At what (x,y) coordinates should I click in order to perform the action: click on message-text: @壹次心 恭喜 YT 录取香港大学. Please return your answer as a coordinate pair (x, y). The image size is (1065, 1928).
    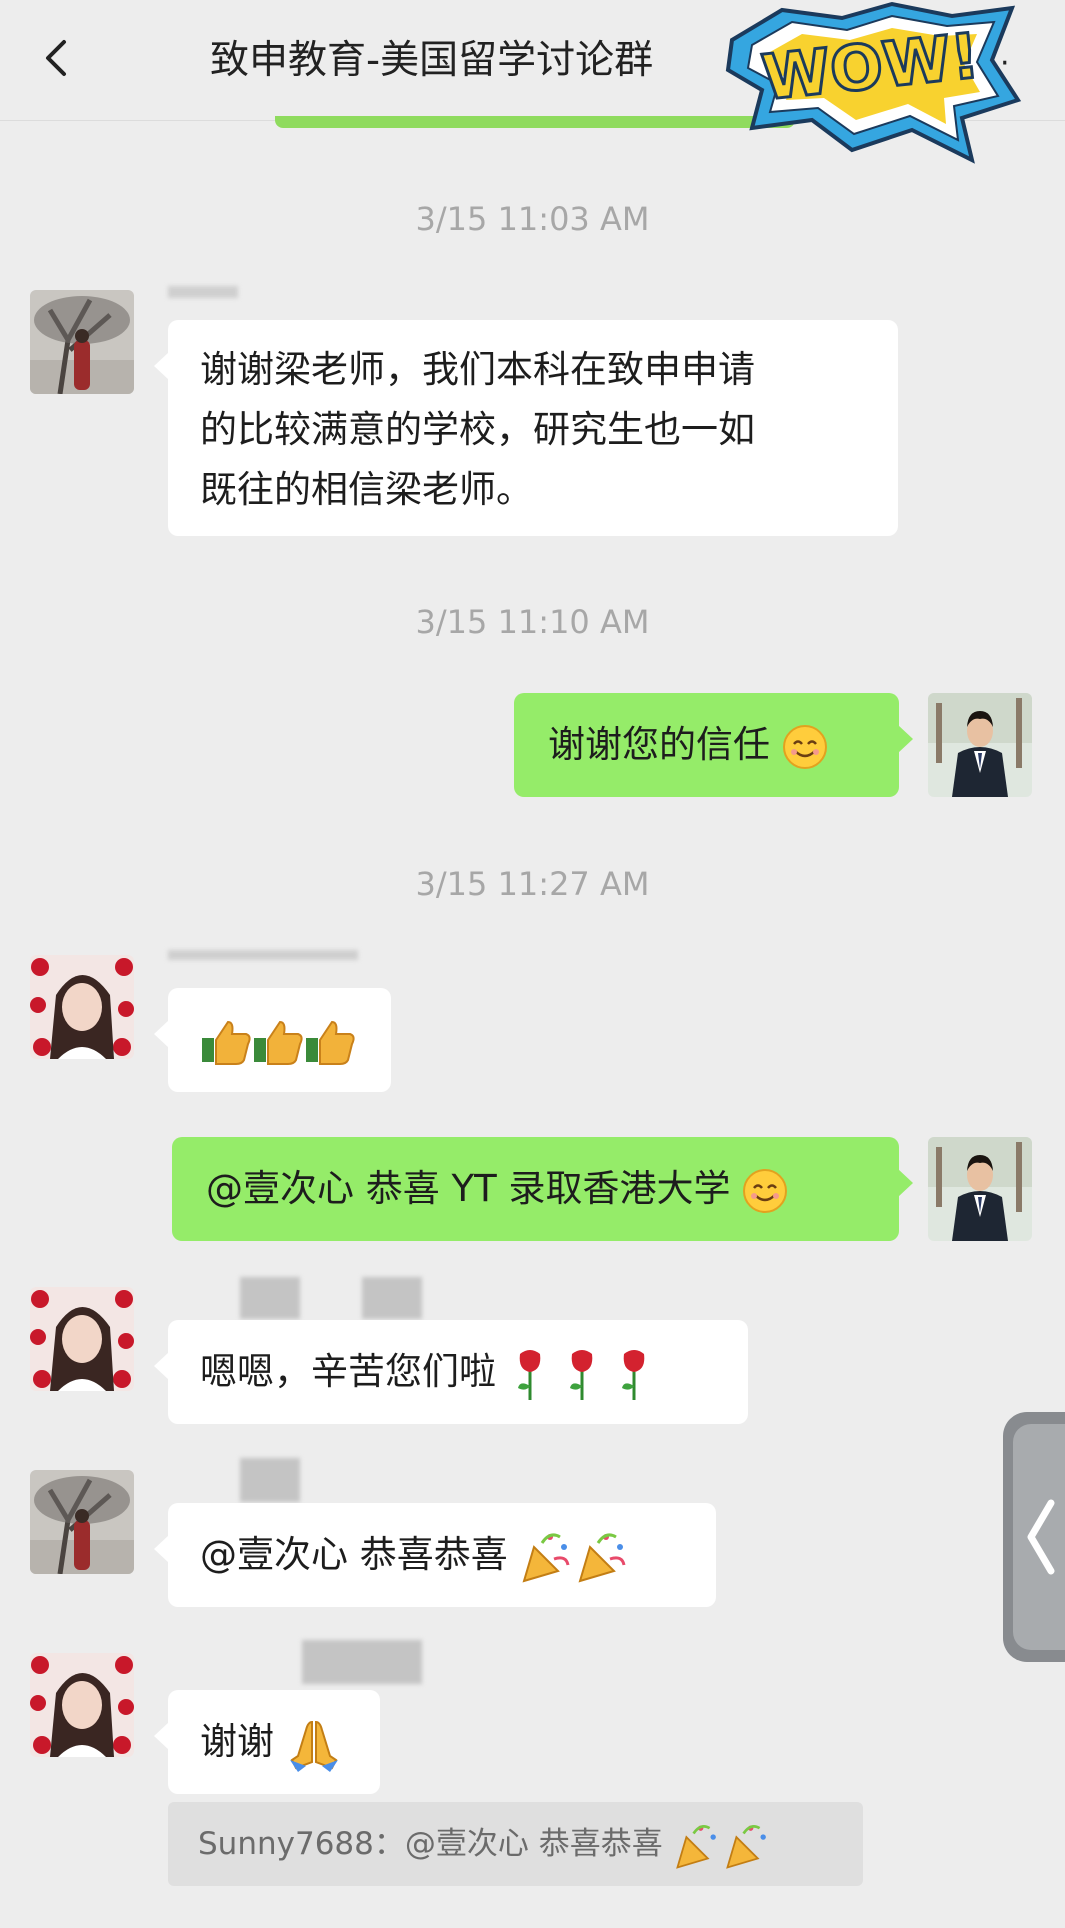
    Looking at the image, I should click on (468, 1188).